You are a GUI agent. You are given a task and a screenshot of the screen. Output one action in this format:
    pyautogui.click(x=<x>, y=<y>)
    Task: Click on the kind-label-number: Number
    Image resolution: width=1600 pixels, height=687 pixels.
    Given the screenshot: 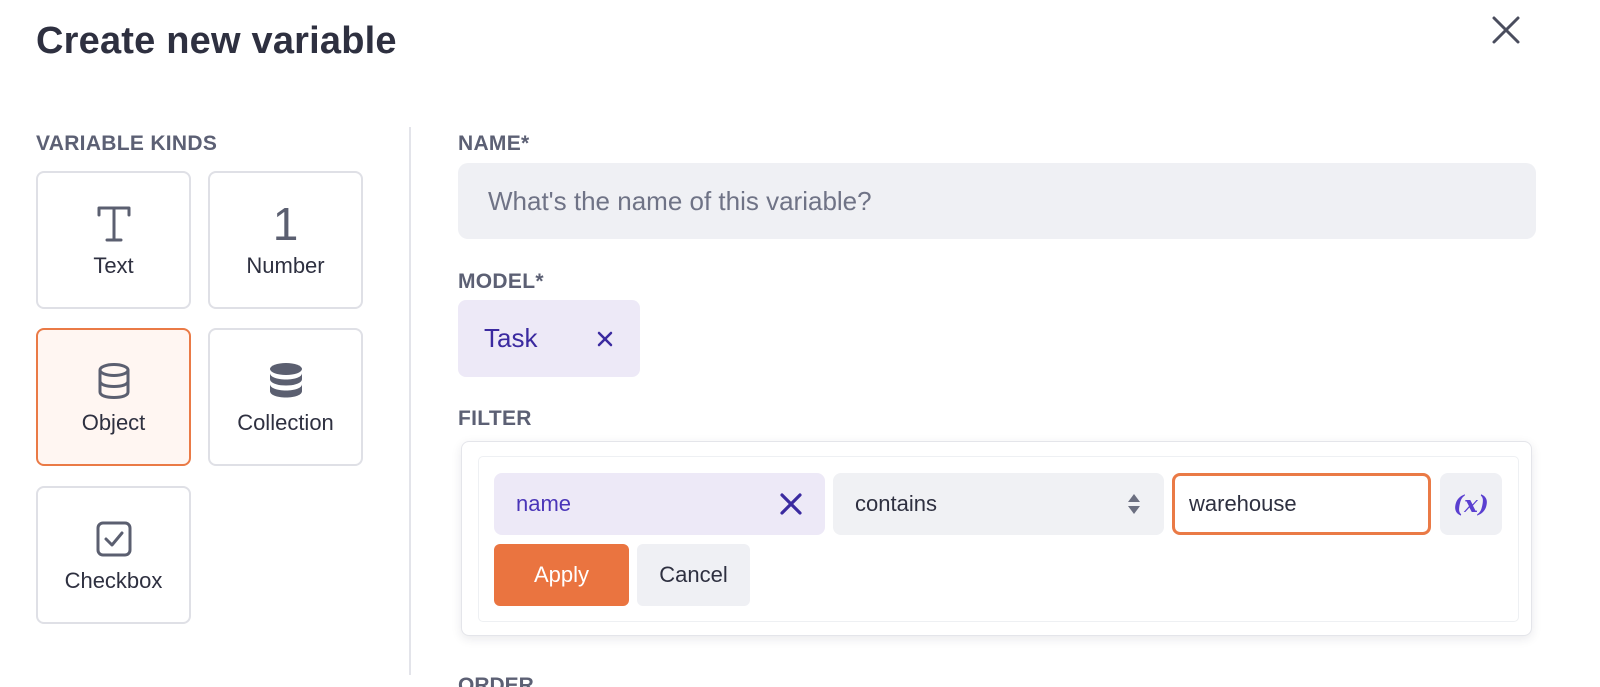 What is the action you would take?
    pyautogui.click(x=285, y=265)
    